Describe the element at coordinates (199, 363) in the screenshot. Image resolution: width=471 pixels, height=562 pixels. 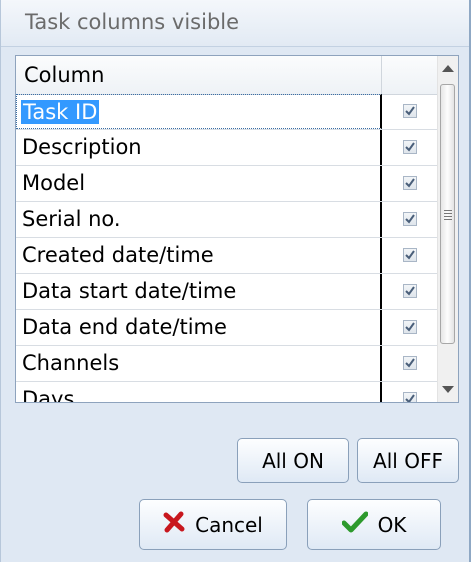
I see `column-name-cell: Channels` at that location.